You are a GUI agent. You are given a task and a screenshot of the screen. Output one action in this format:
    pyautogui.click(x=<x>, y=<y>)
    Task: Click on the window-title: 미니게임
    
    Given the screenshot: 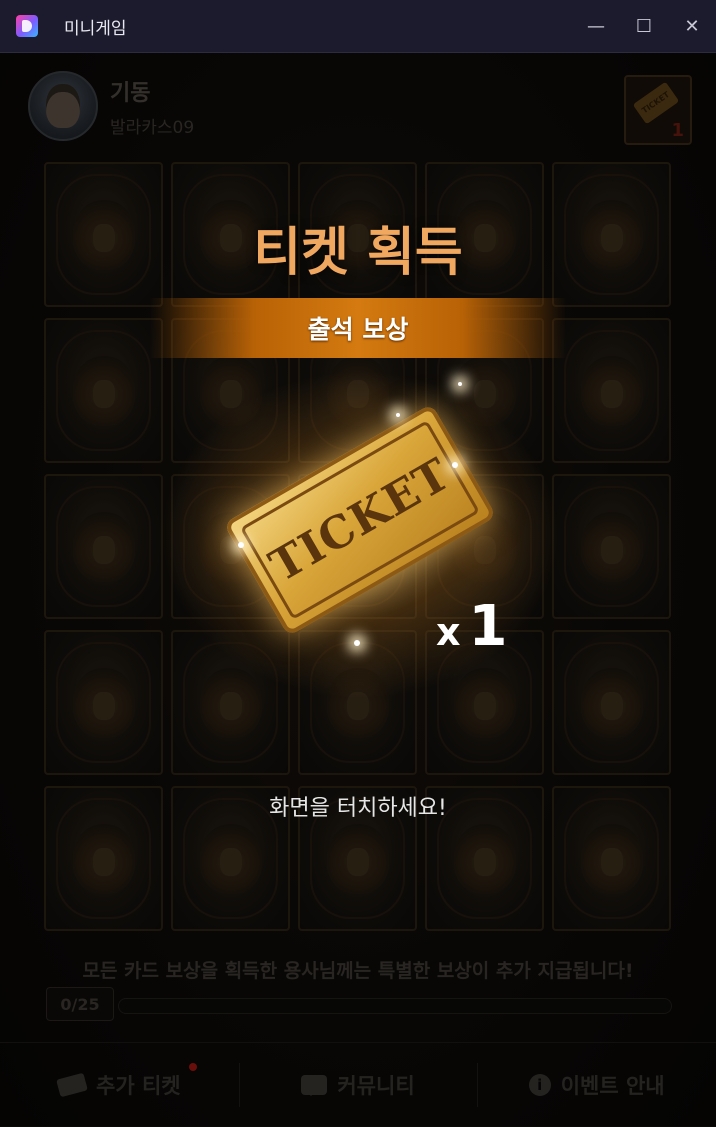 What is the action you would take?
    pyautogui.click(x=95, y=28)
    